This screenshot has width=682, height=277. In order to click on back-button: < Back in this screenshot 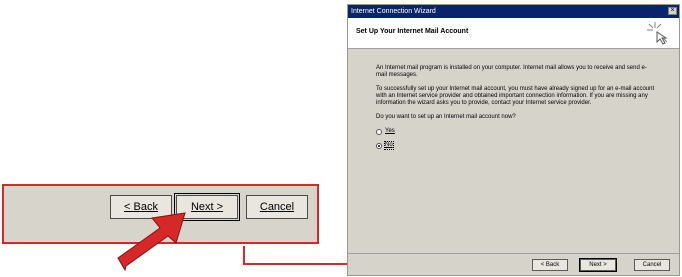, I will do `click(550, 265)`.